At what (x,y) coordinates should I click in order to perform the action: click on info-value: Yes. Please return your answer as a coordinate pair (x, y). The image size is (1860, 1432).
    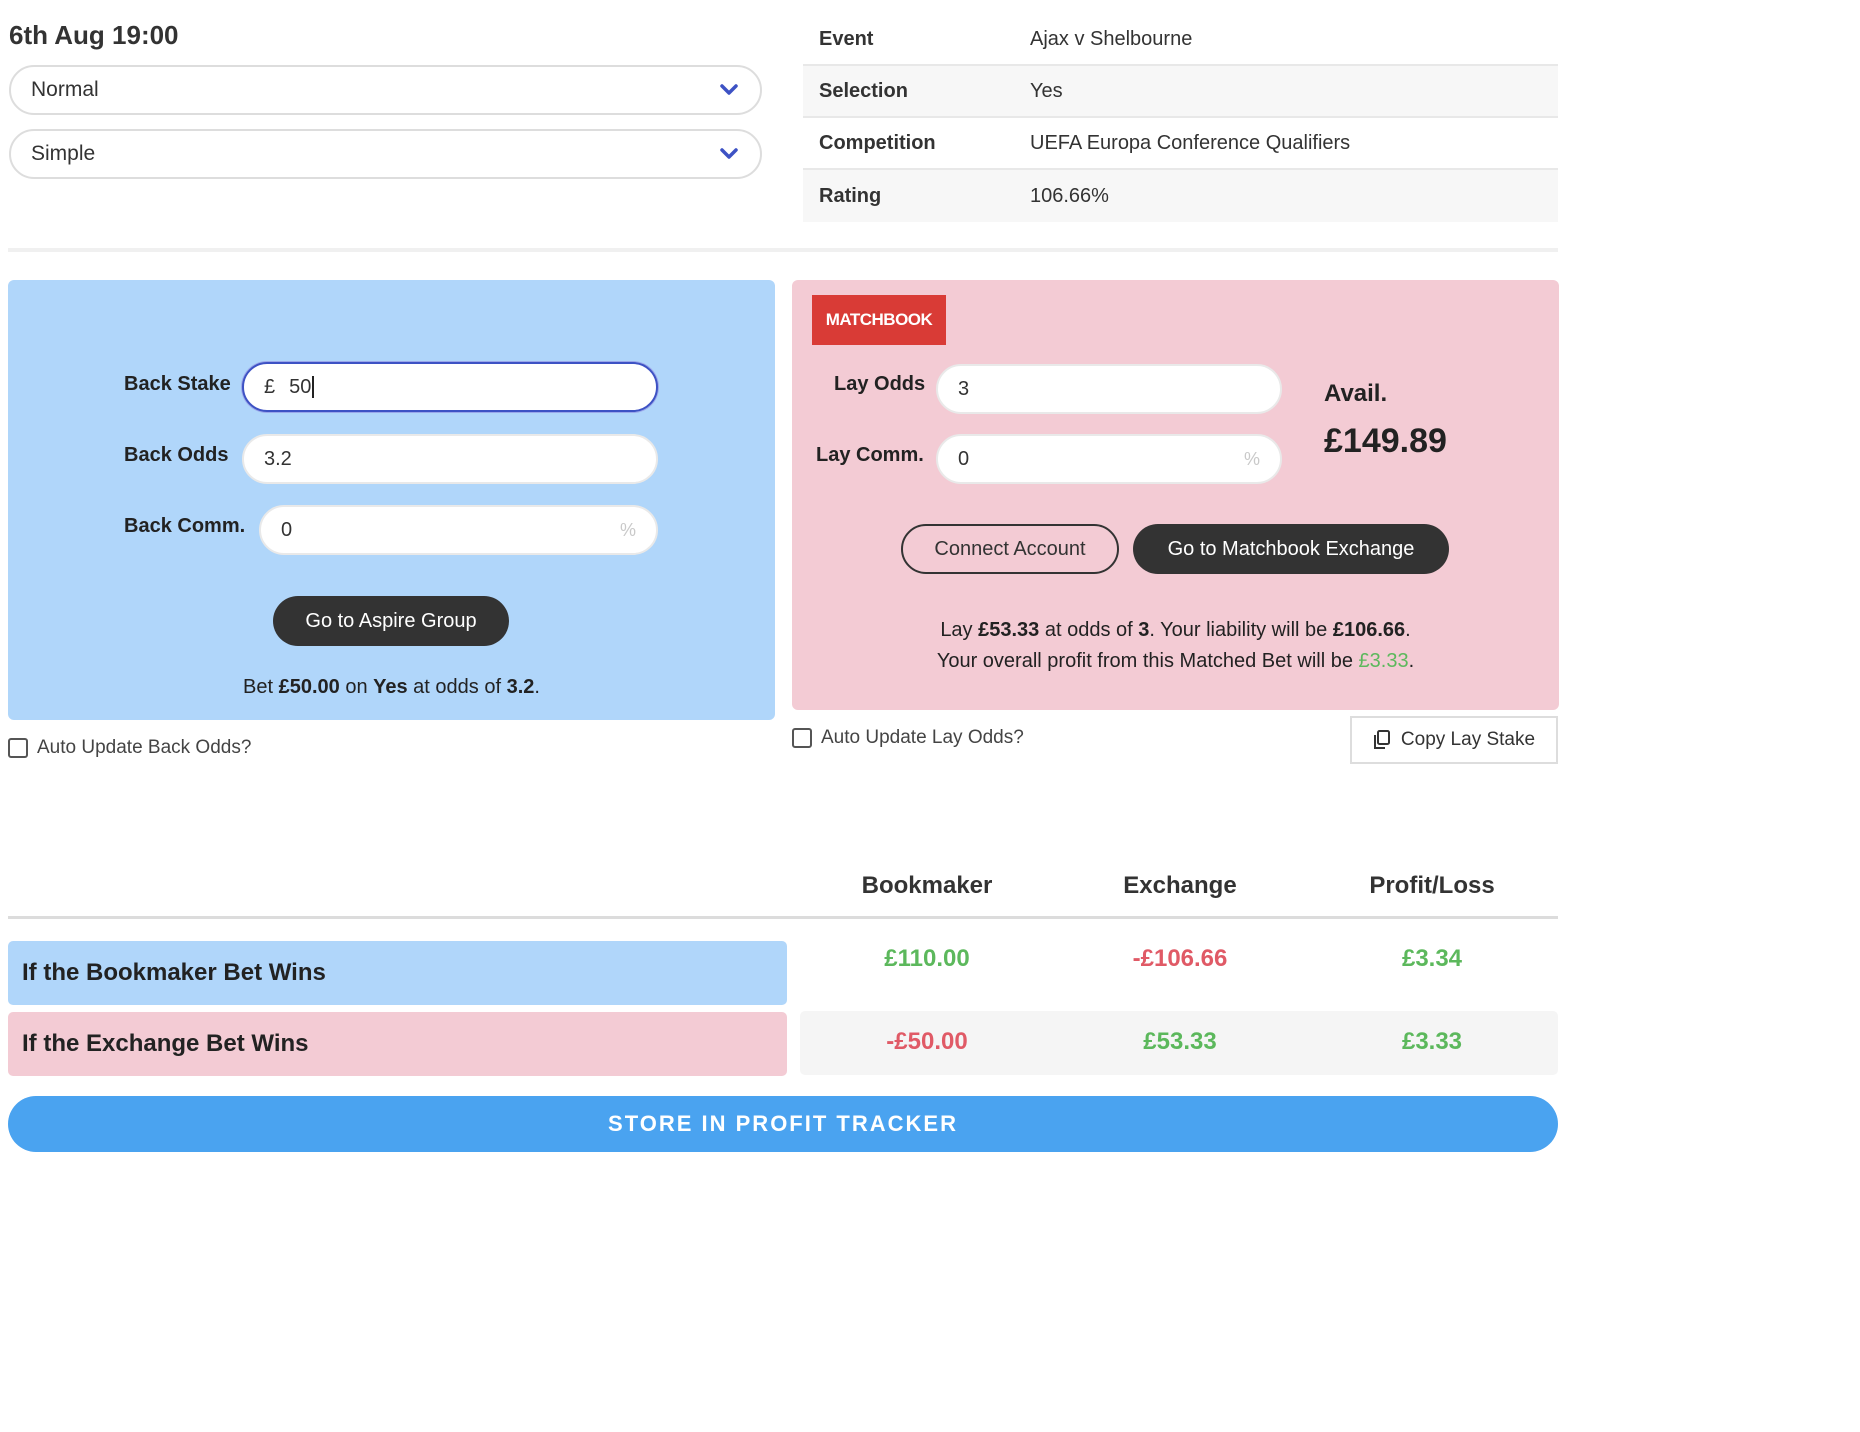
    Looking at the image, I should click on (1046, 90).